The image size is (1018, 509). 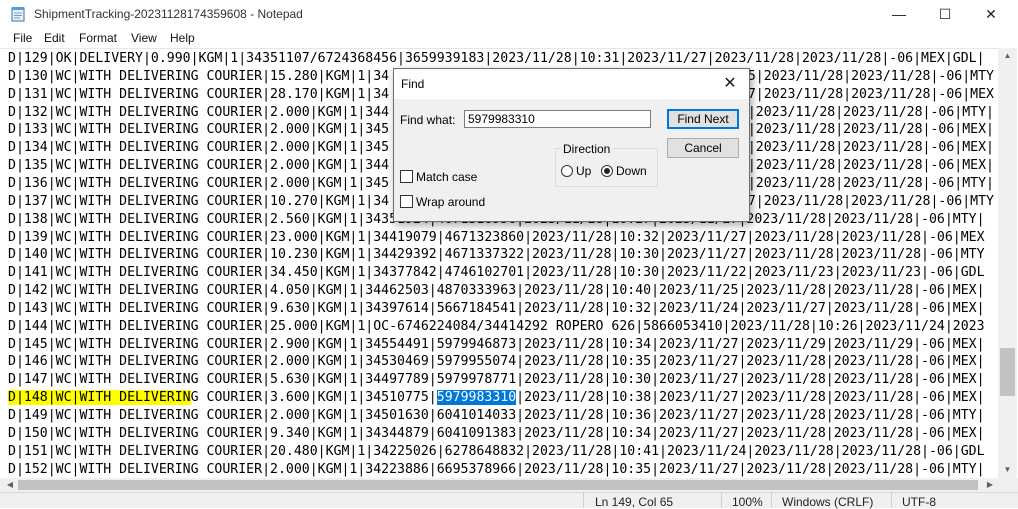 What do you see at coordinates (182, 38) in the screenshot?
I see `menu-help: Help` at bounding box center [182, 38].